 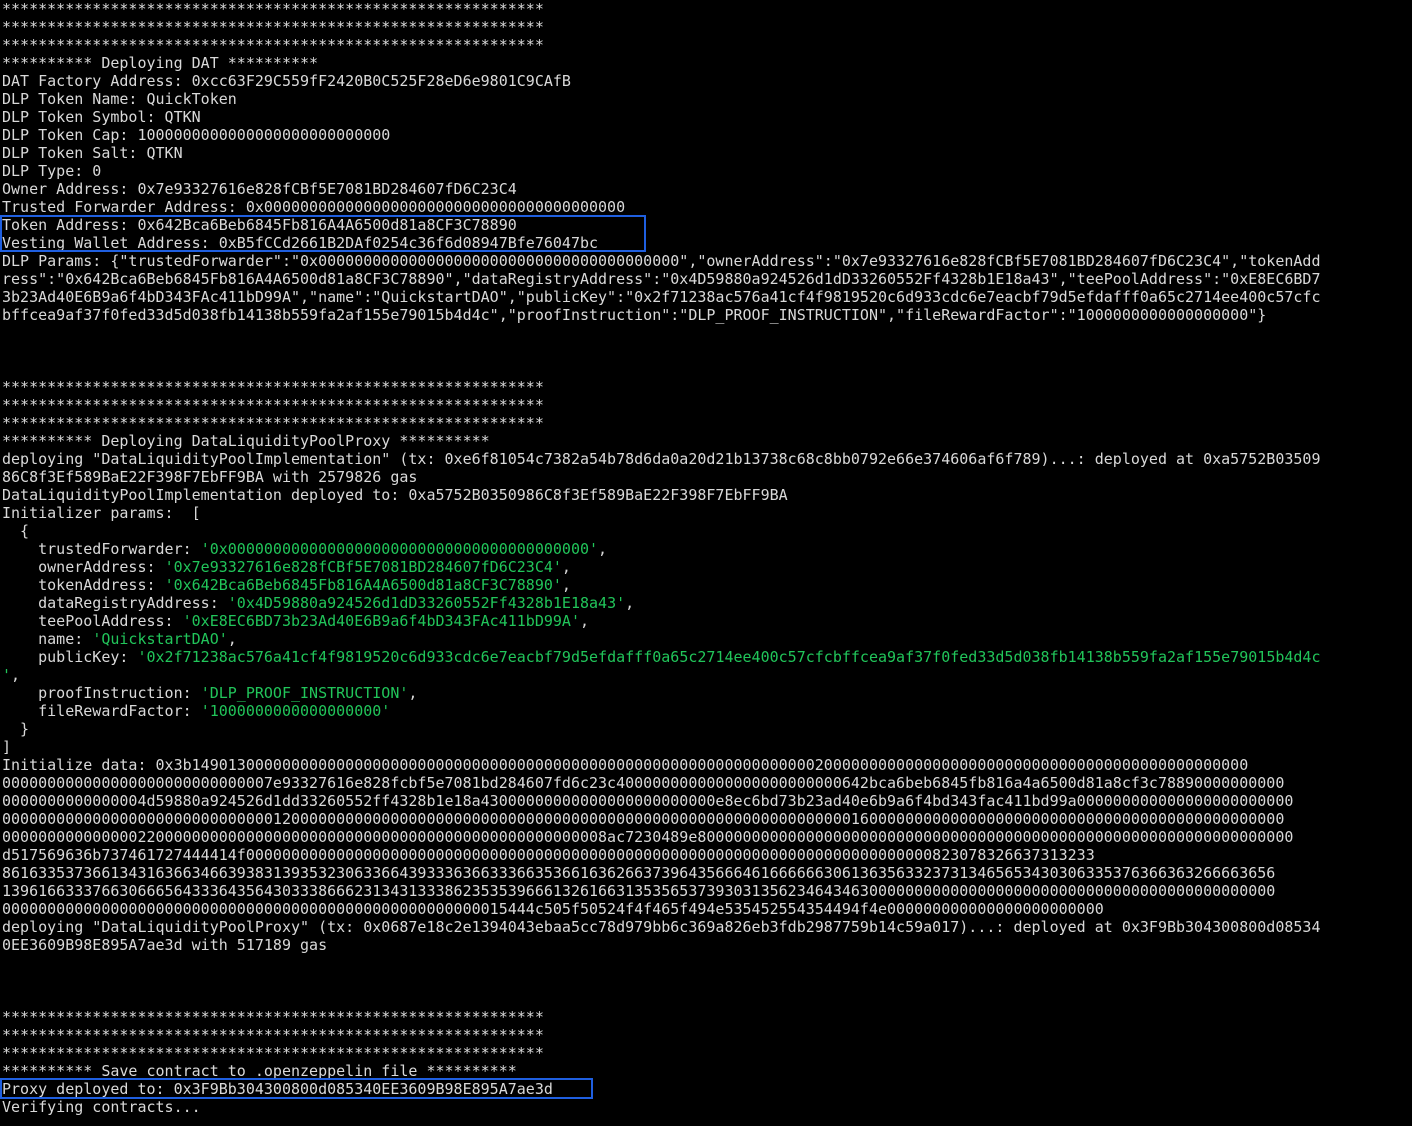 I want to click on token-symbol-line: DLP Token Symbol: QTKN, so click(x=101, y=117).